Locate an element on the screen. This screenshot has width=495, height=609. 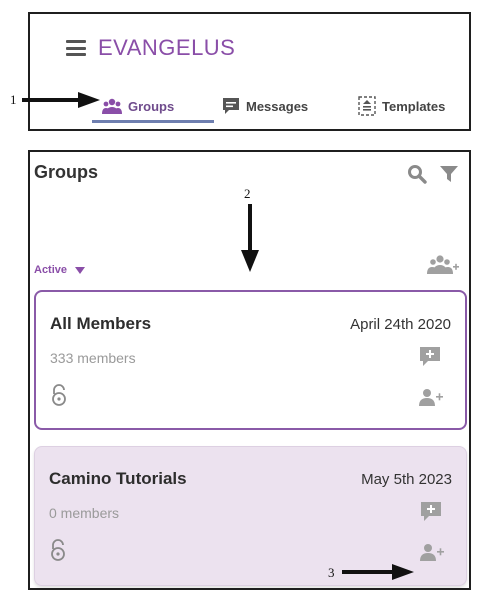
filter-label: Active is located at coordinates (51, 270).